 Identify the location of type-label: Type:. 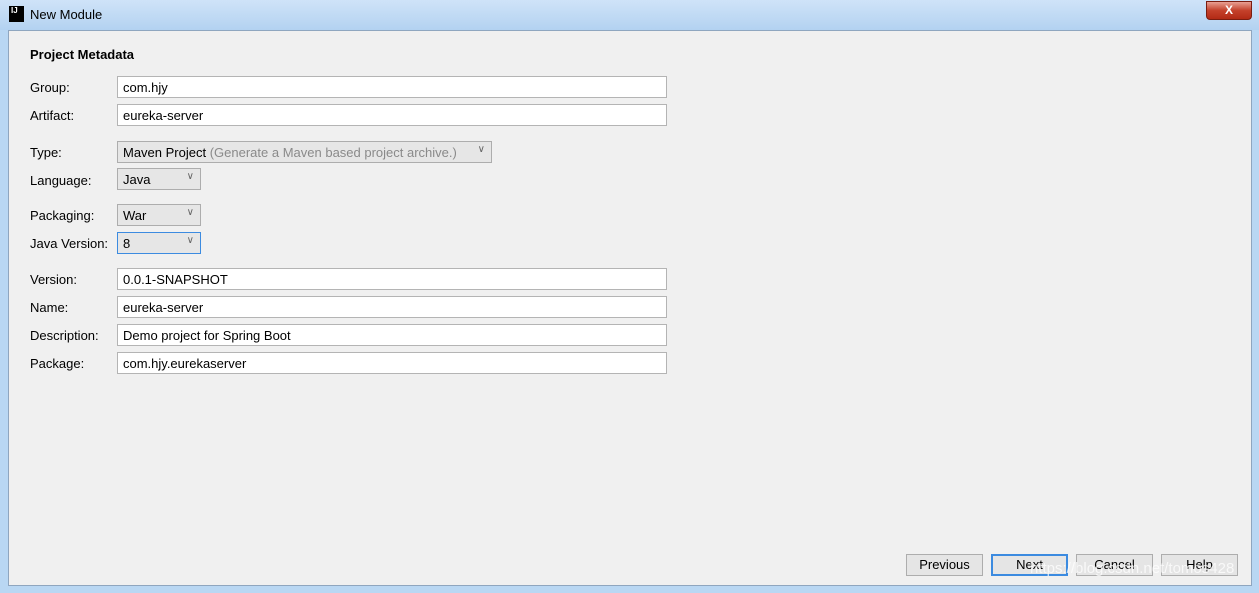
(46, 152).